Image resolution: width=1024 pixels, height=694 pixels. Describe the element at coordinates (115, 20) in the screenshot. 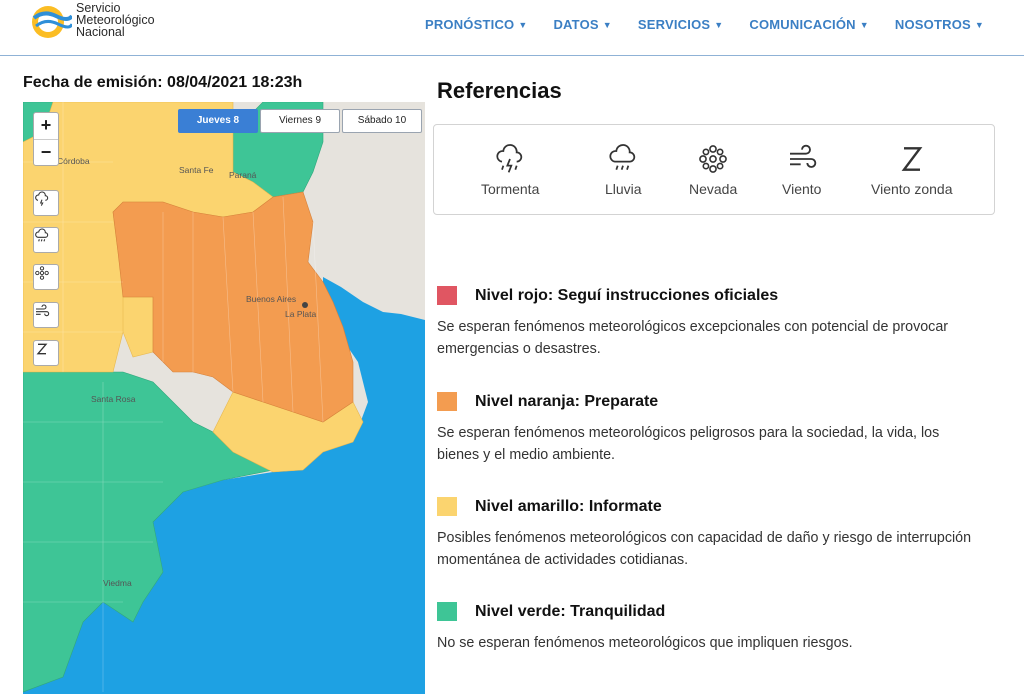

I see `logo-text: Servicio Meteorológico Nacional` at that location.